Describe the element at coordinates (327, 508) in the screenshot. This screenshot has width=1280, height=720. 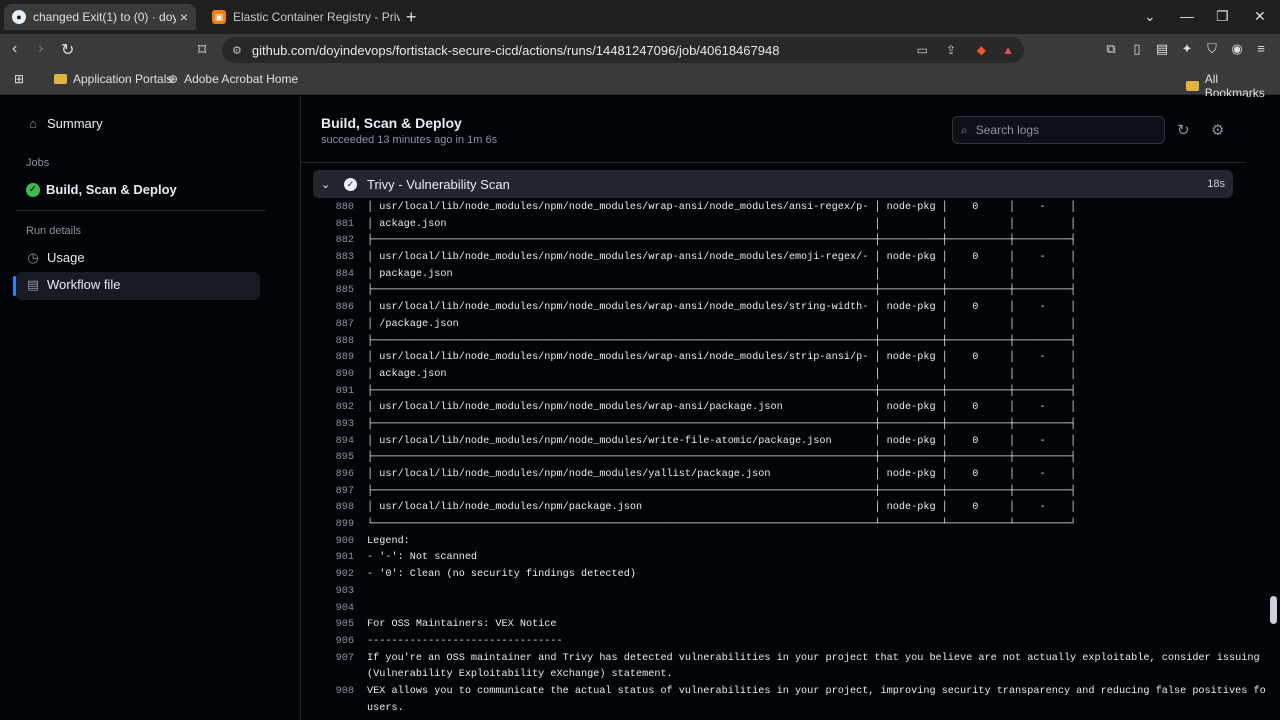
I see `line-number: 898` at that location.